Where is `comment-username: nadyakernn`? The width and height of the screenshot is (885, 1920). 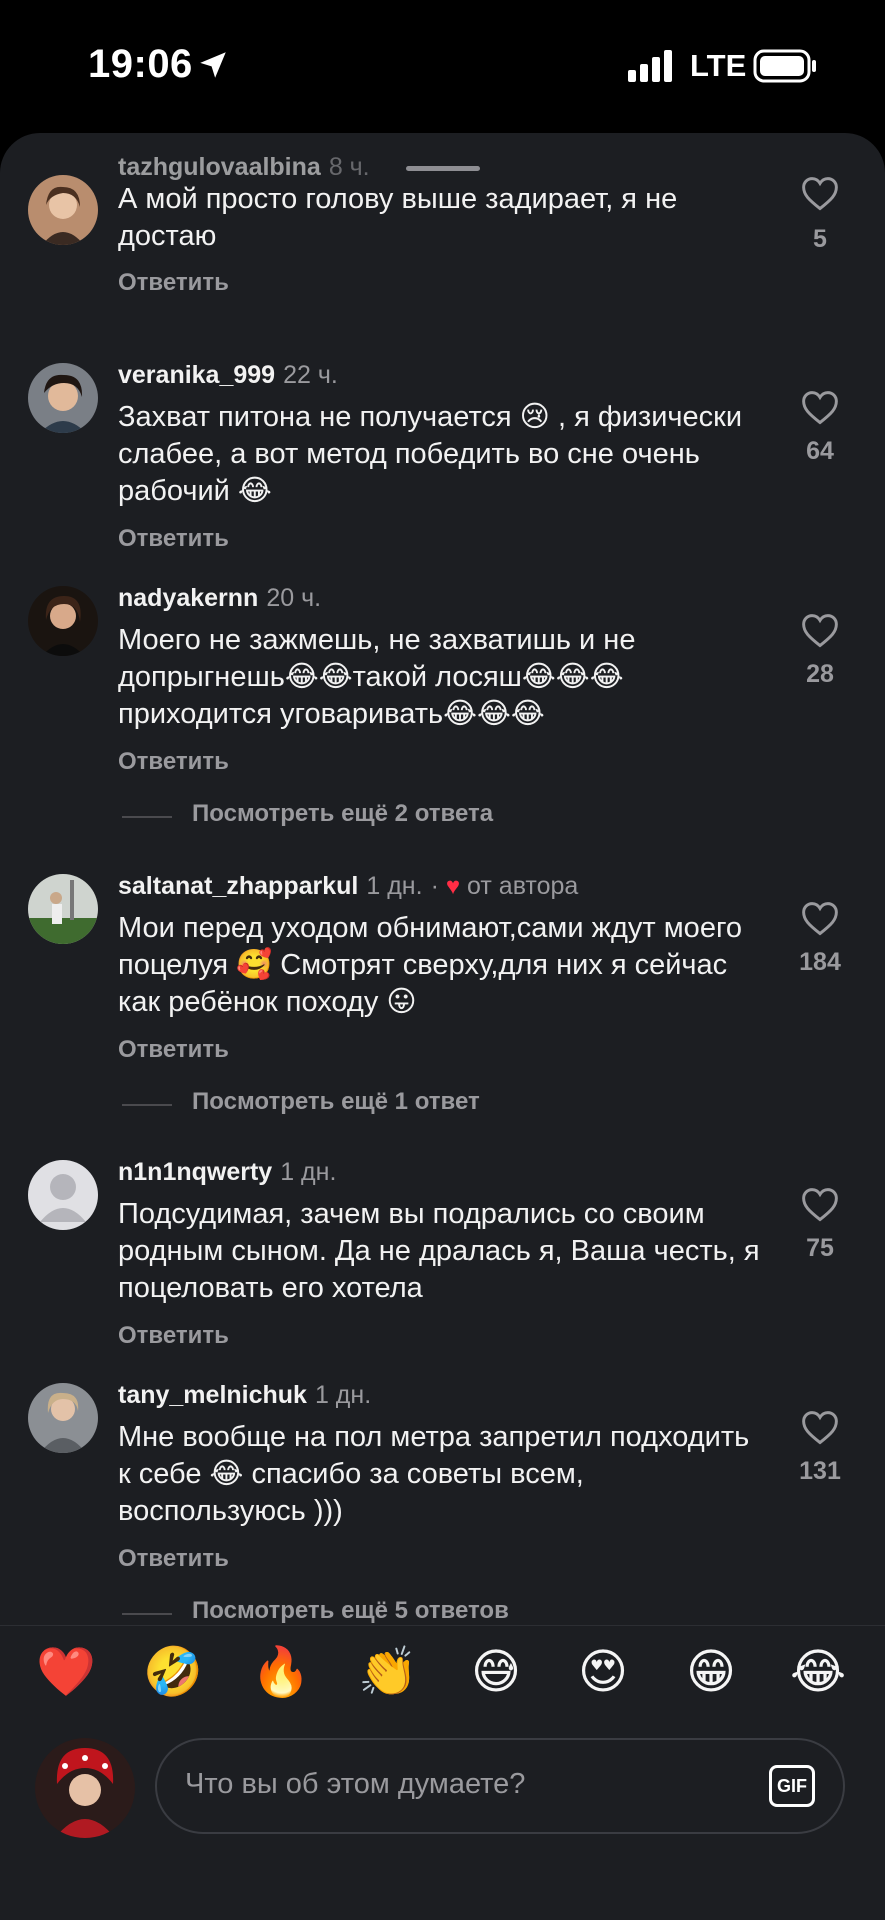
comment-username: nadyakernn is located at coordinates (188, 598).